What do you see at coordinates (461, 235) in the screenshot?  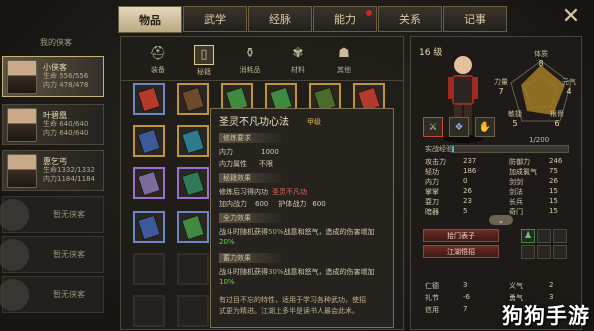 I see `martial-skill-button: 拾门表子` at bounding box center [461, 235].